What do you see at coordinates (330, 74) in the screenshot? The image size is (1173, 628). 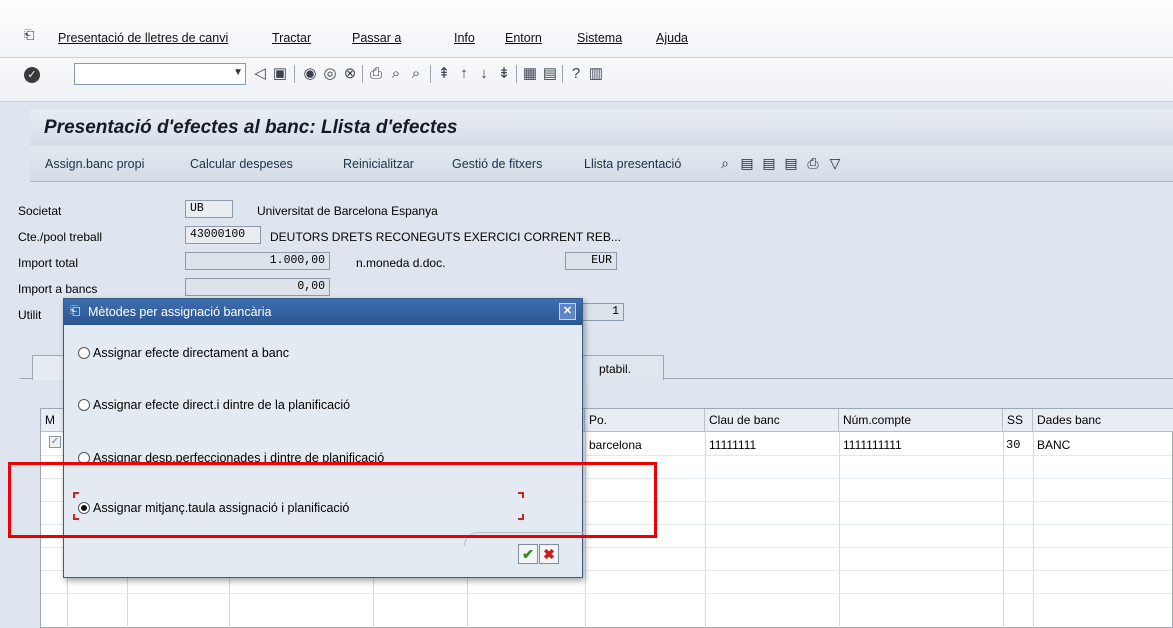 I see `exit-icon: ◎` at bounding box center [330, 74].